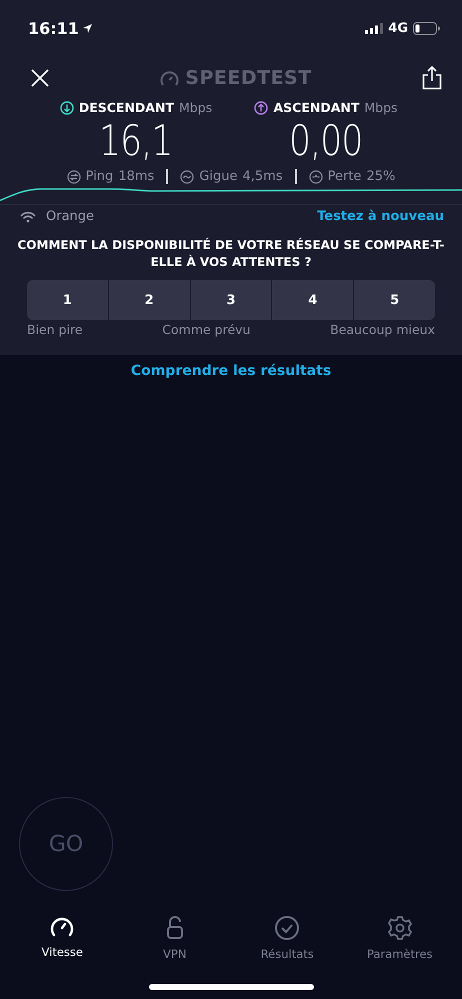 The image size is (462, 999). I want to click on scale-label: Beaucoup mieux, so click(382, 329).